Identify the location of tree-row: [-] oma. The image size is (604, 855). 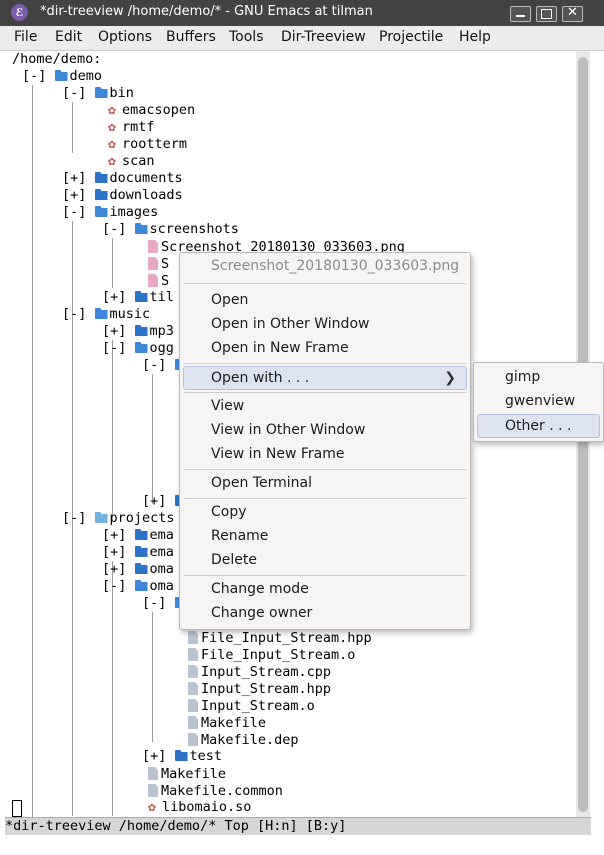
(138, 586).